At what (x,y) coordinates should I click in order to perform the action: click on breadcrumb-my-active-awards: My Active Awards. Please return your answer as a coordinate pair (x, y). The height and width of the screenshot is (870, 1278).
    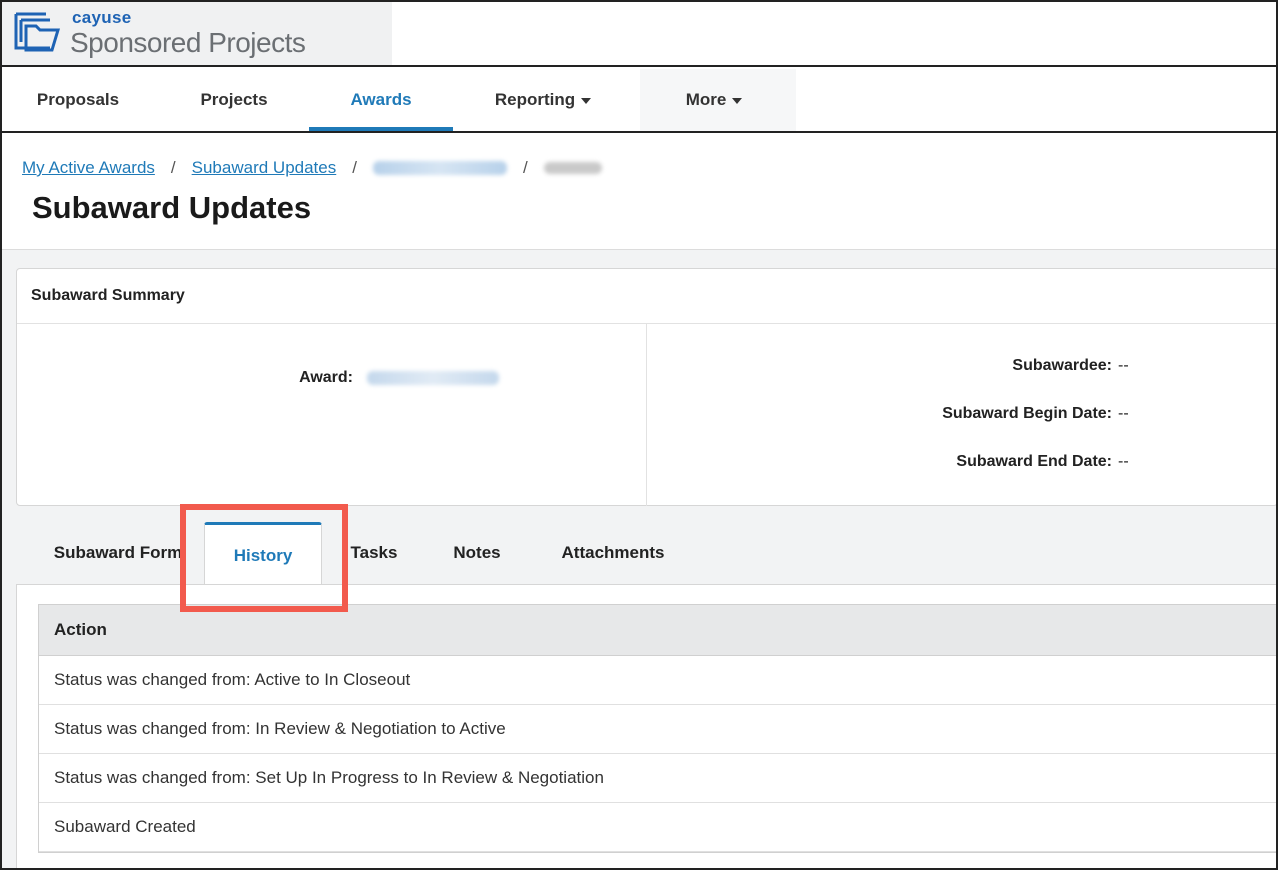
    Looking at the image, I should click on (88, 168).